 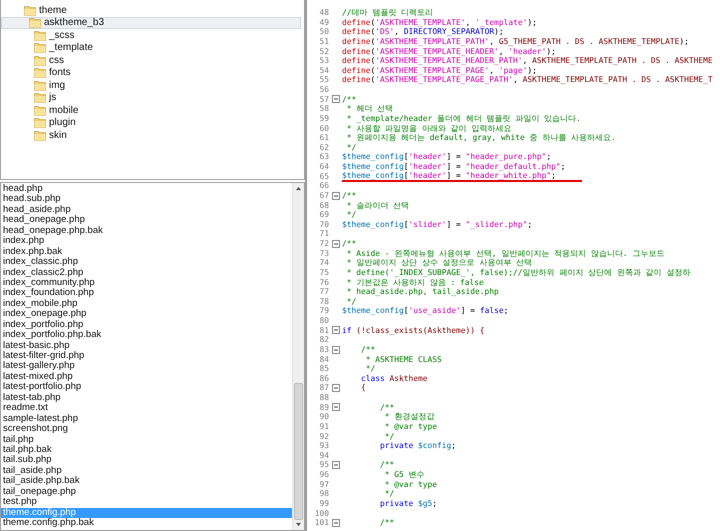 I want to click on tree-item: _template, so click(x=151, y=48).